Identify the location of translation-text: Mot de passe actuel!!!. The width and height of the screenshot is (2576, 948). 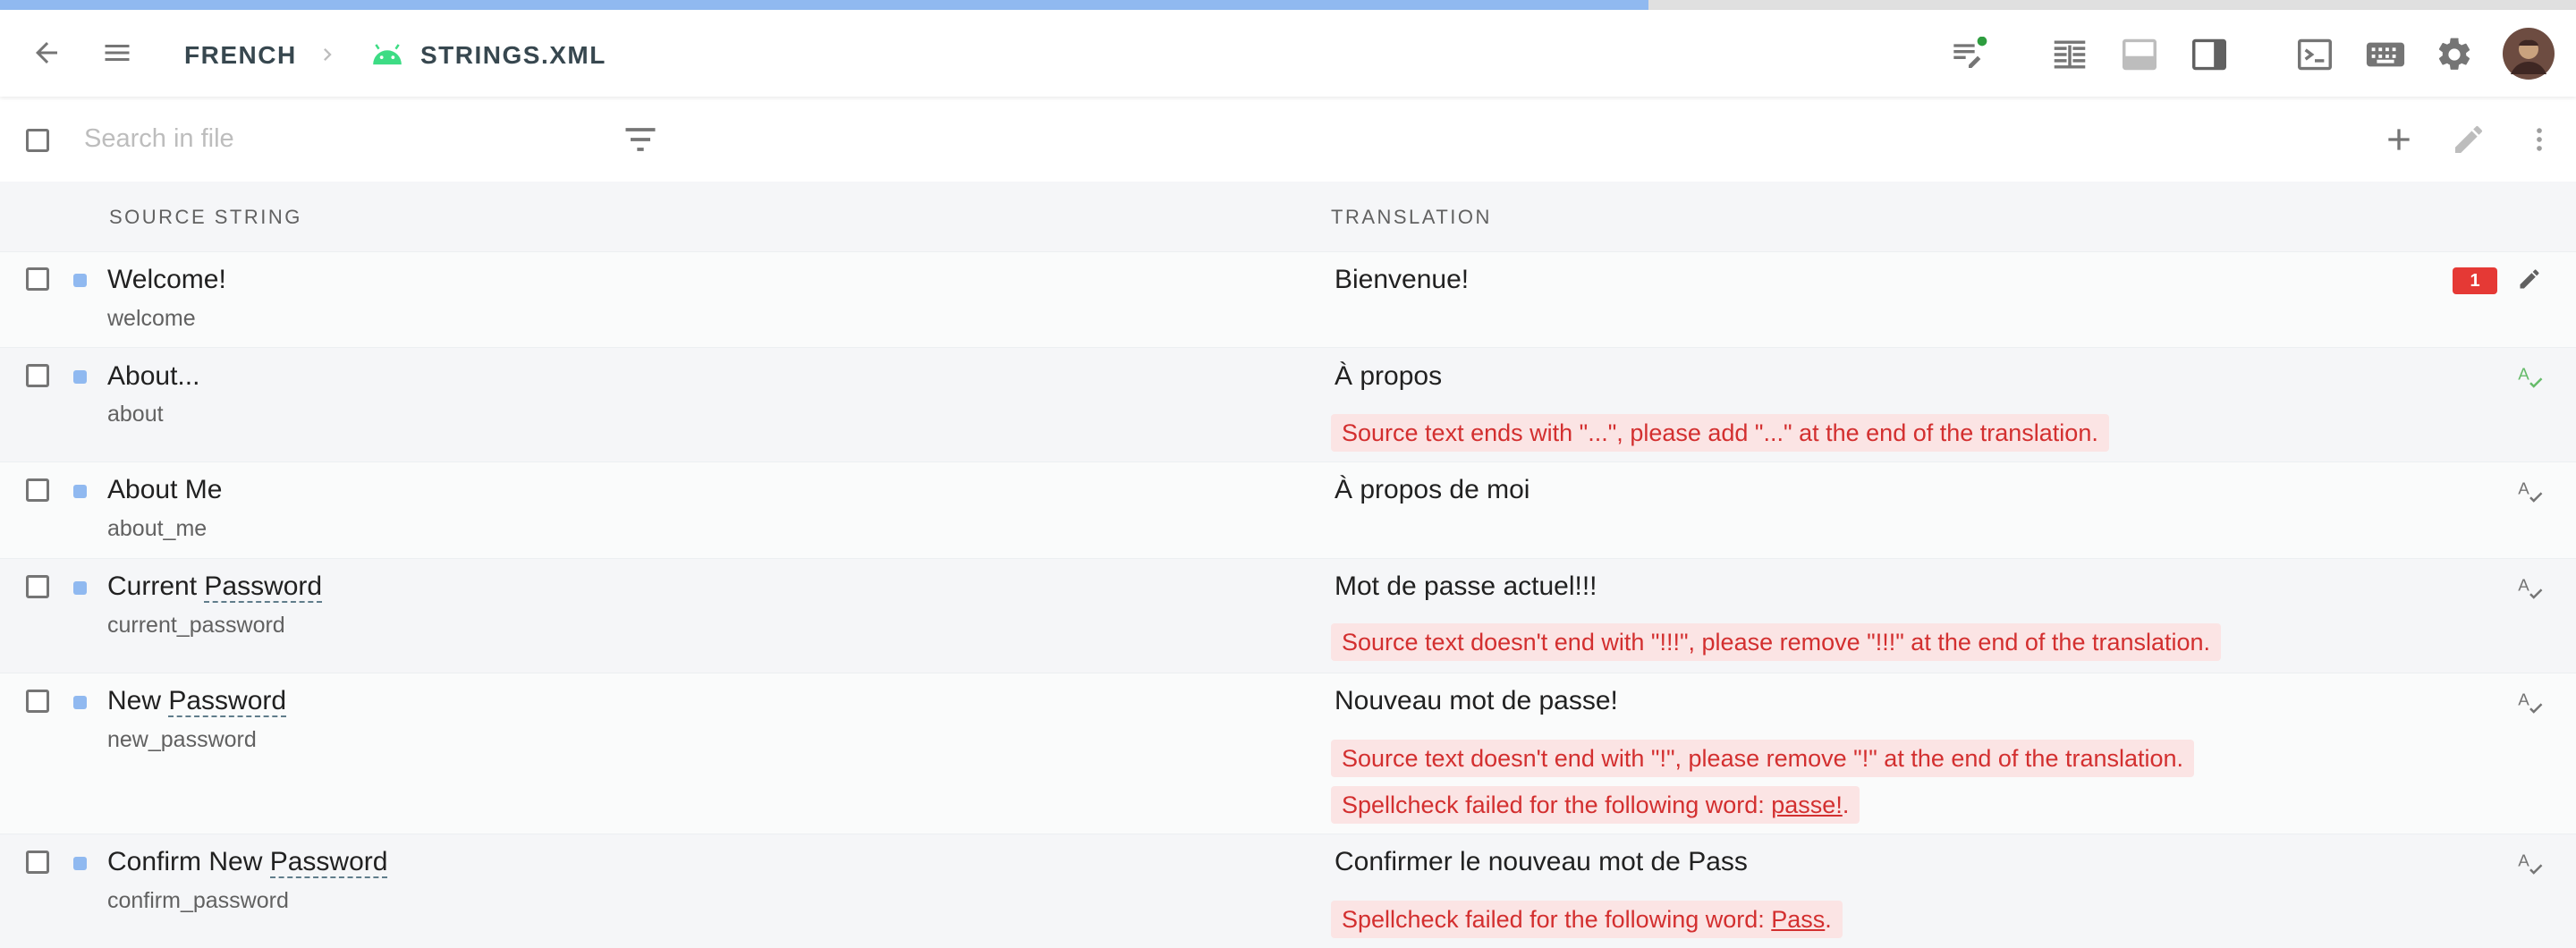
(1466, 586).